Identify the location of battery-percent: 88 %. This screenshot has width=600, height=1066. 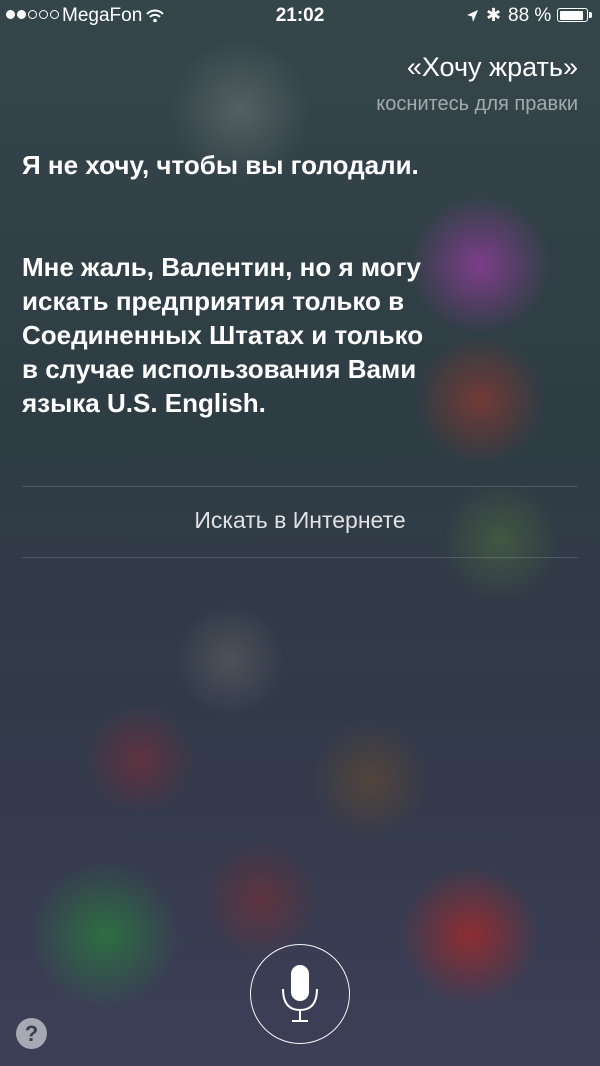
(530, 15).